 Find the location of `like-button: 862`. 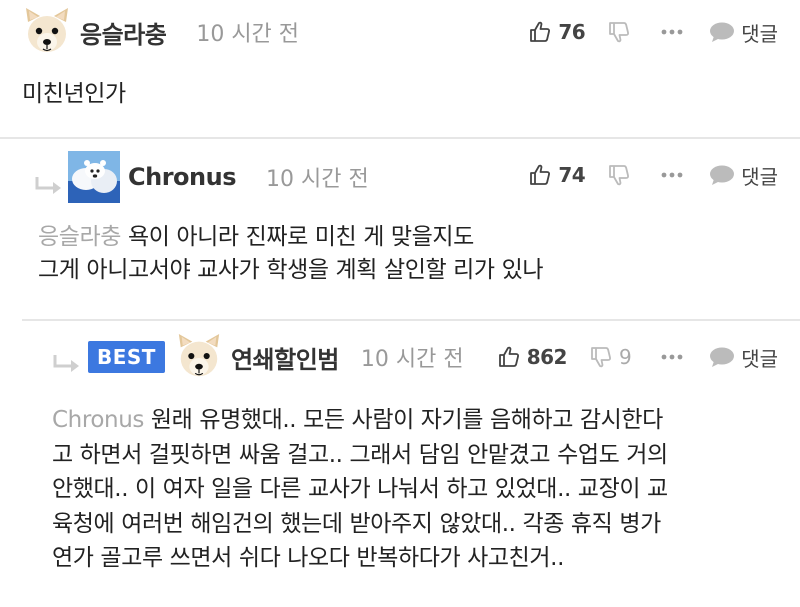

like-button: 862 is located at coordinates (532, 357).